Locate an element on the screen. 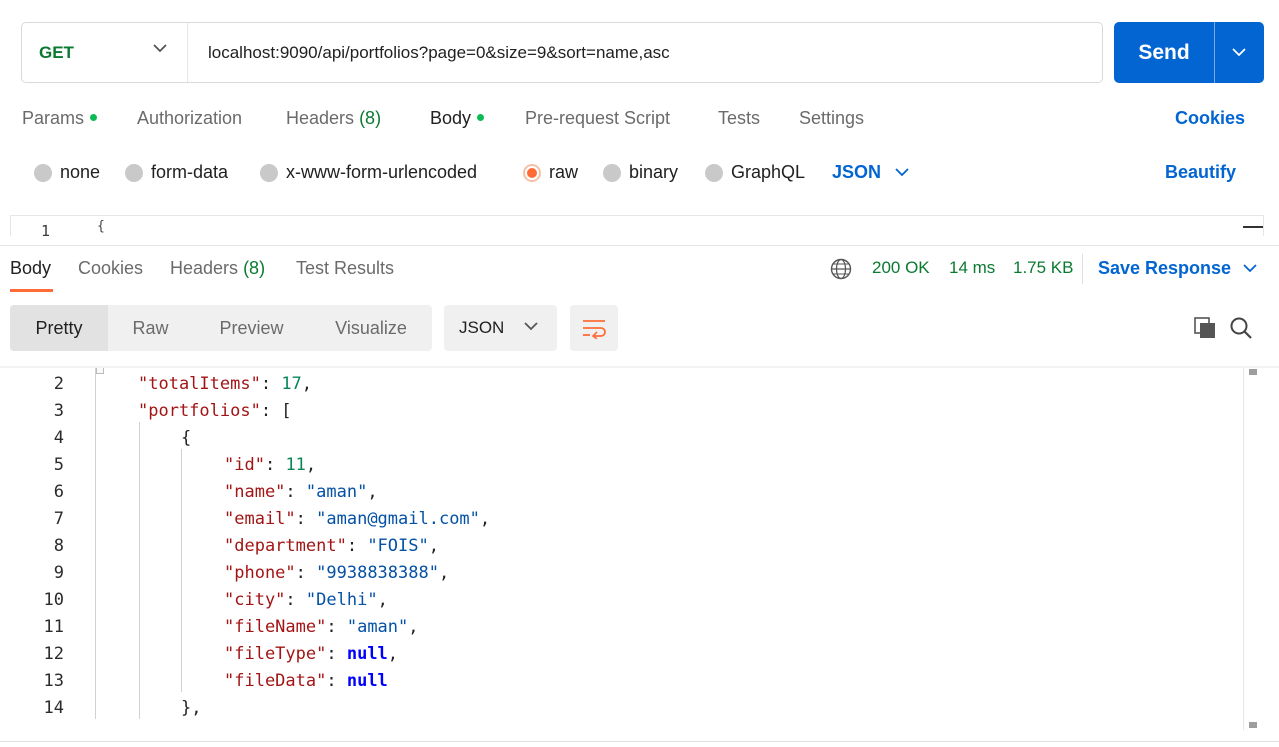 This screenshot has height=747, width=1279. active-tab-underline is located at coordinates (31, 290).